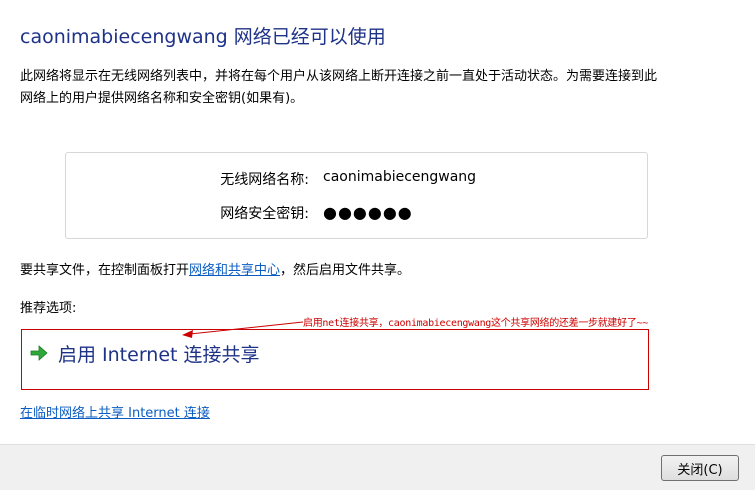 The image size is (755, 490). I want to click on dialog-footer: 关闭(C), so click(377, 467).